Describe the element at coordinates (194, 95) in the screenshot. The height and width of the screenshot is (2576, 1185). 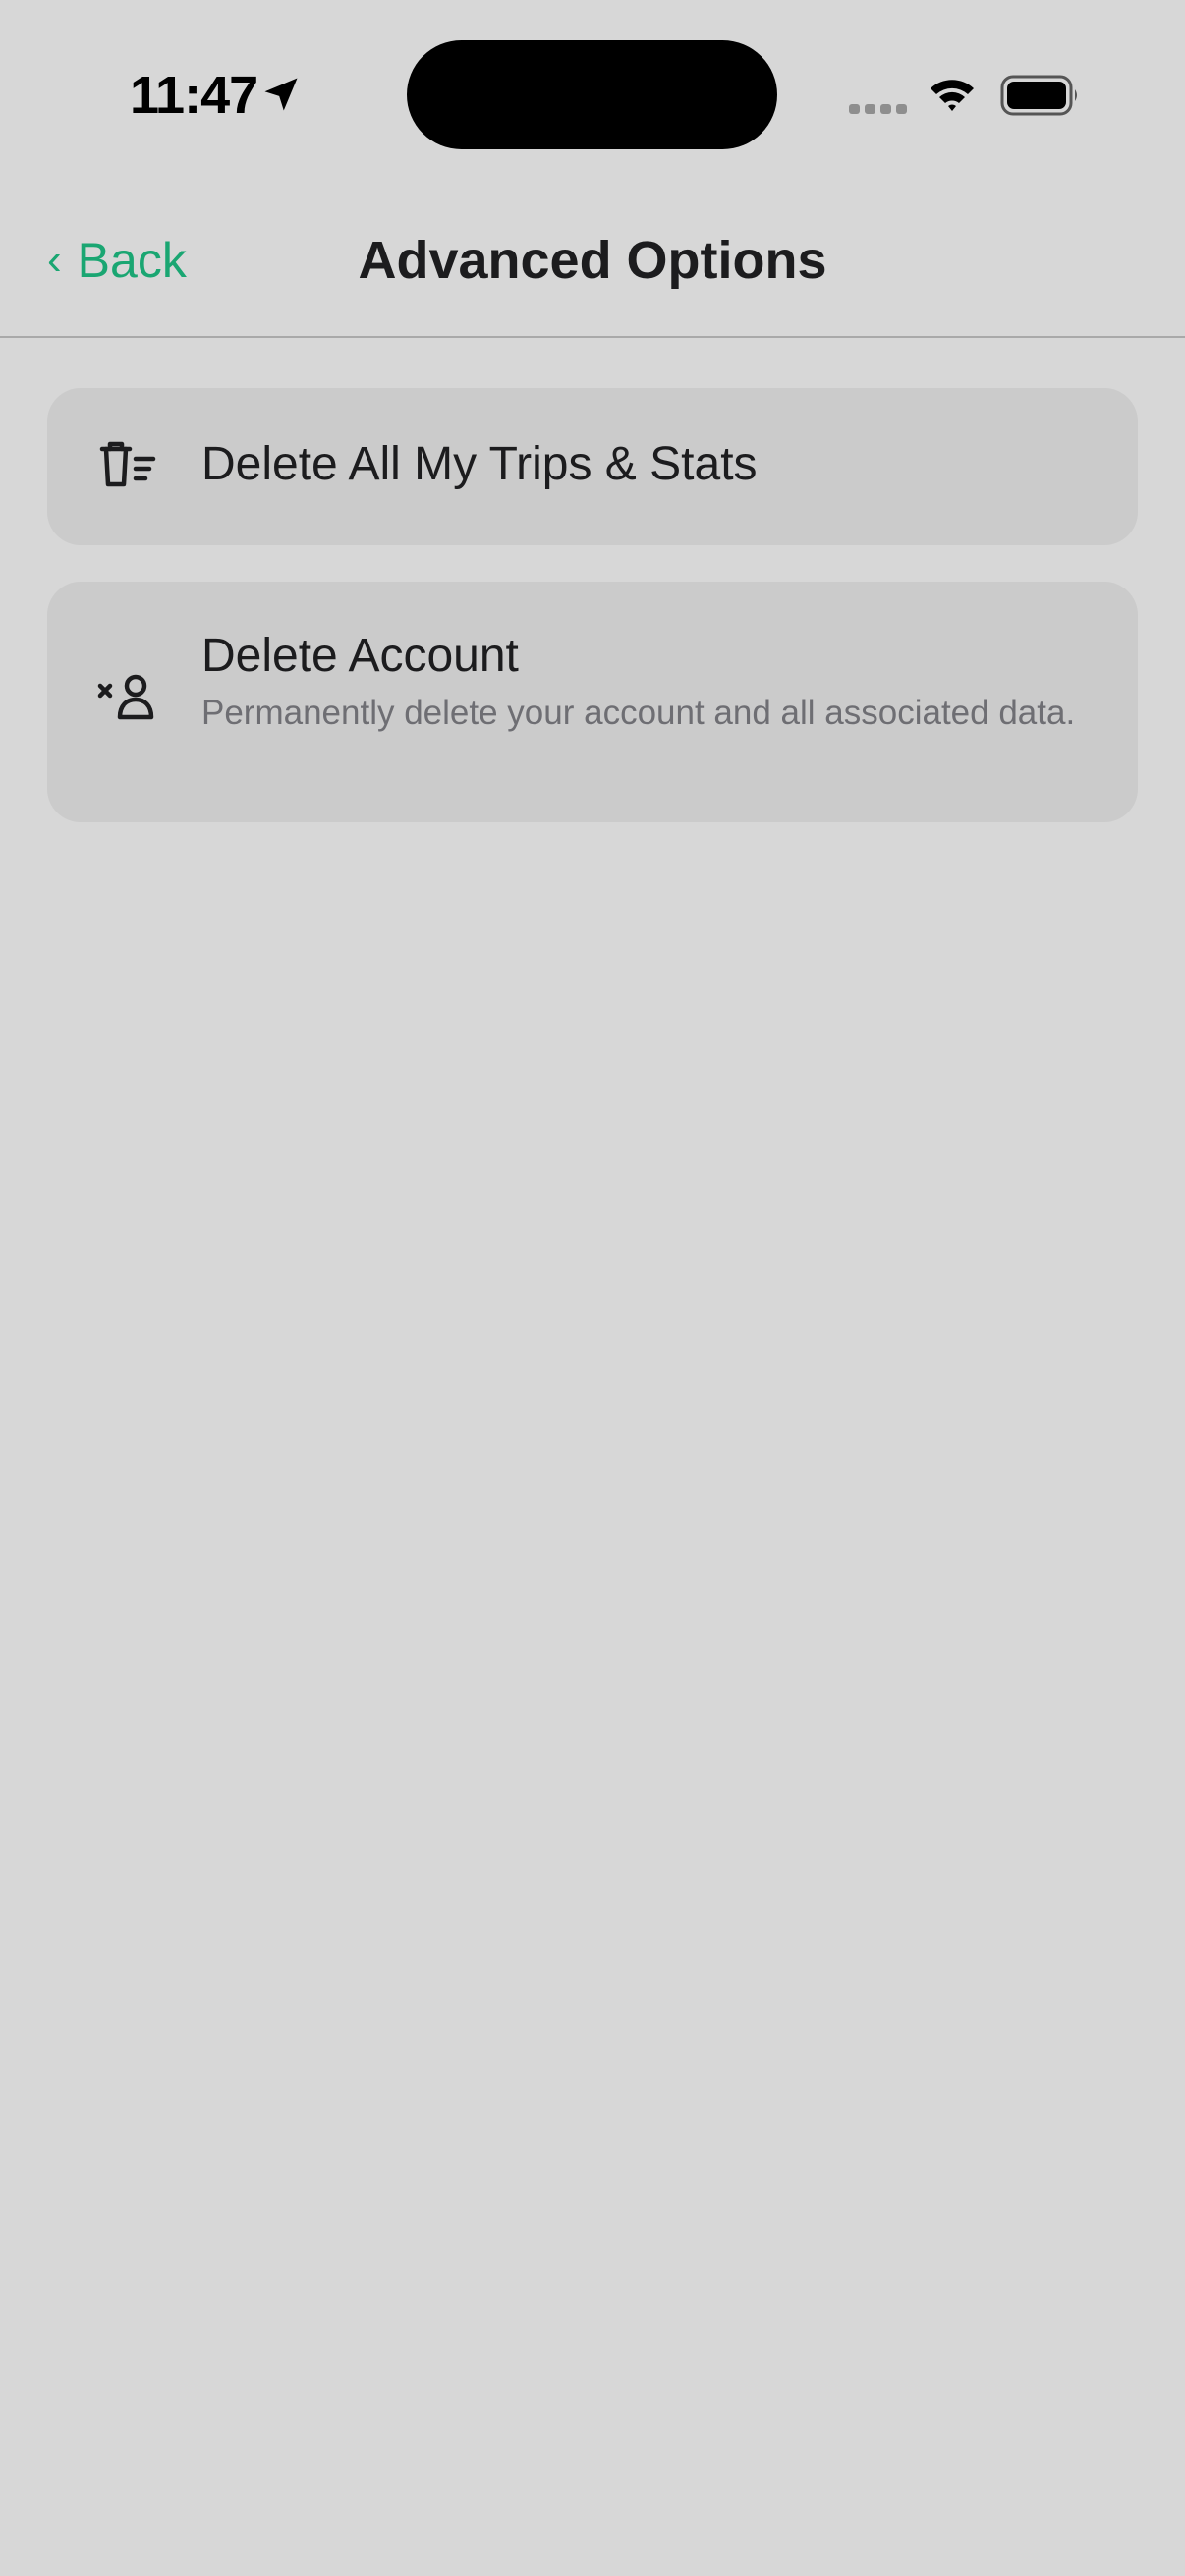
I see `status-time: 11:47` at that location.